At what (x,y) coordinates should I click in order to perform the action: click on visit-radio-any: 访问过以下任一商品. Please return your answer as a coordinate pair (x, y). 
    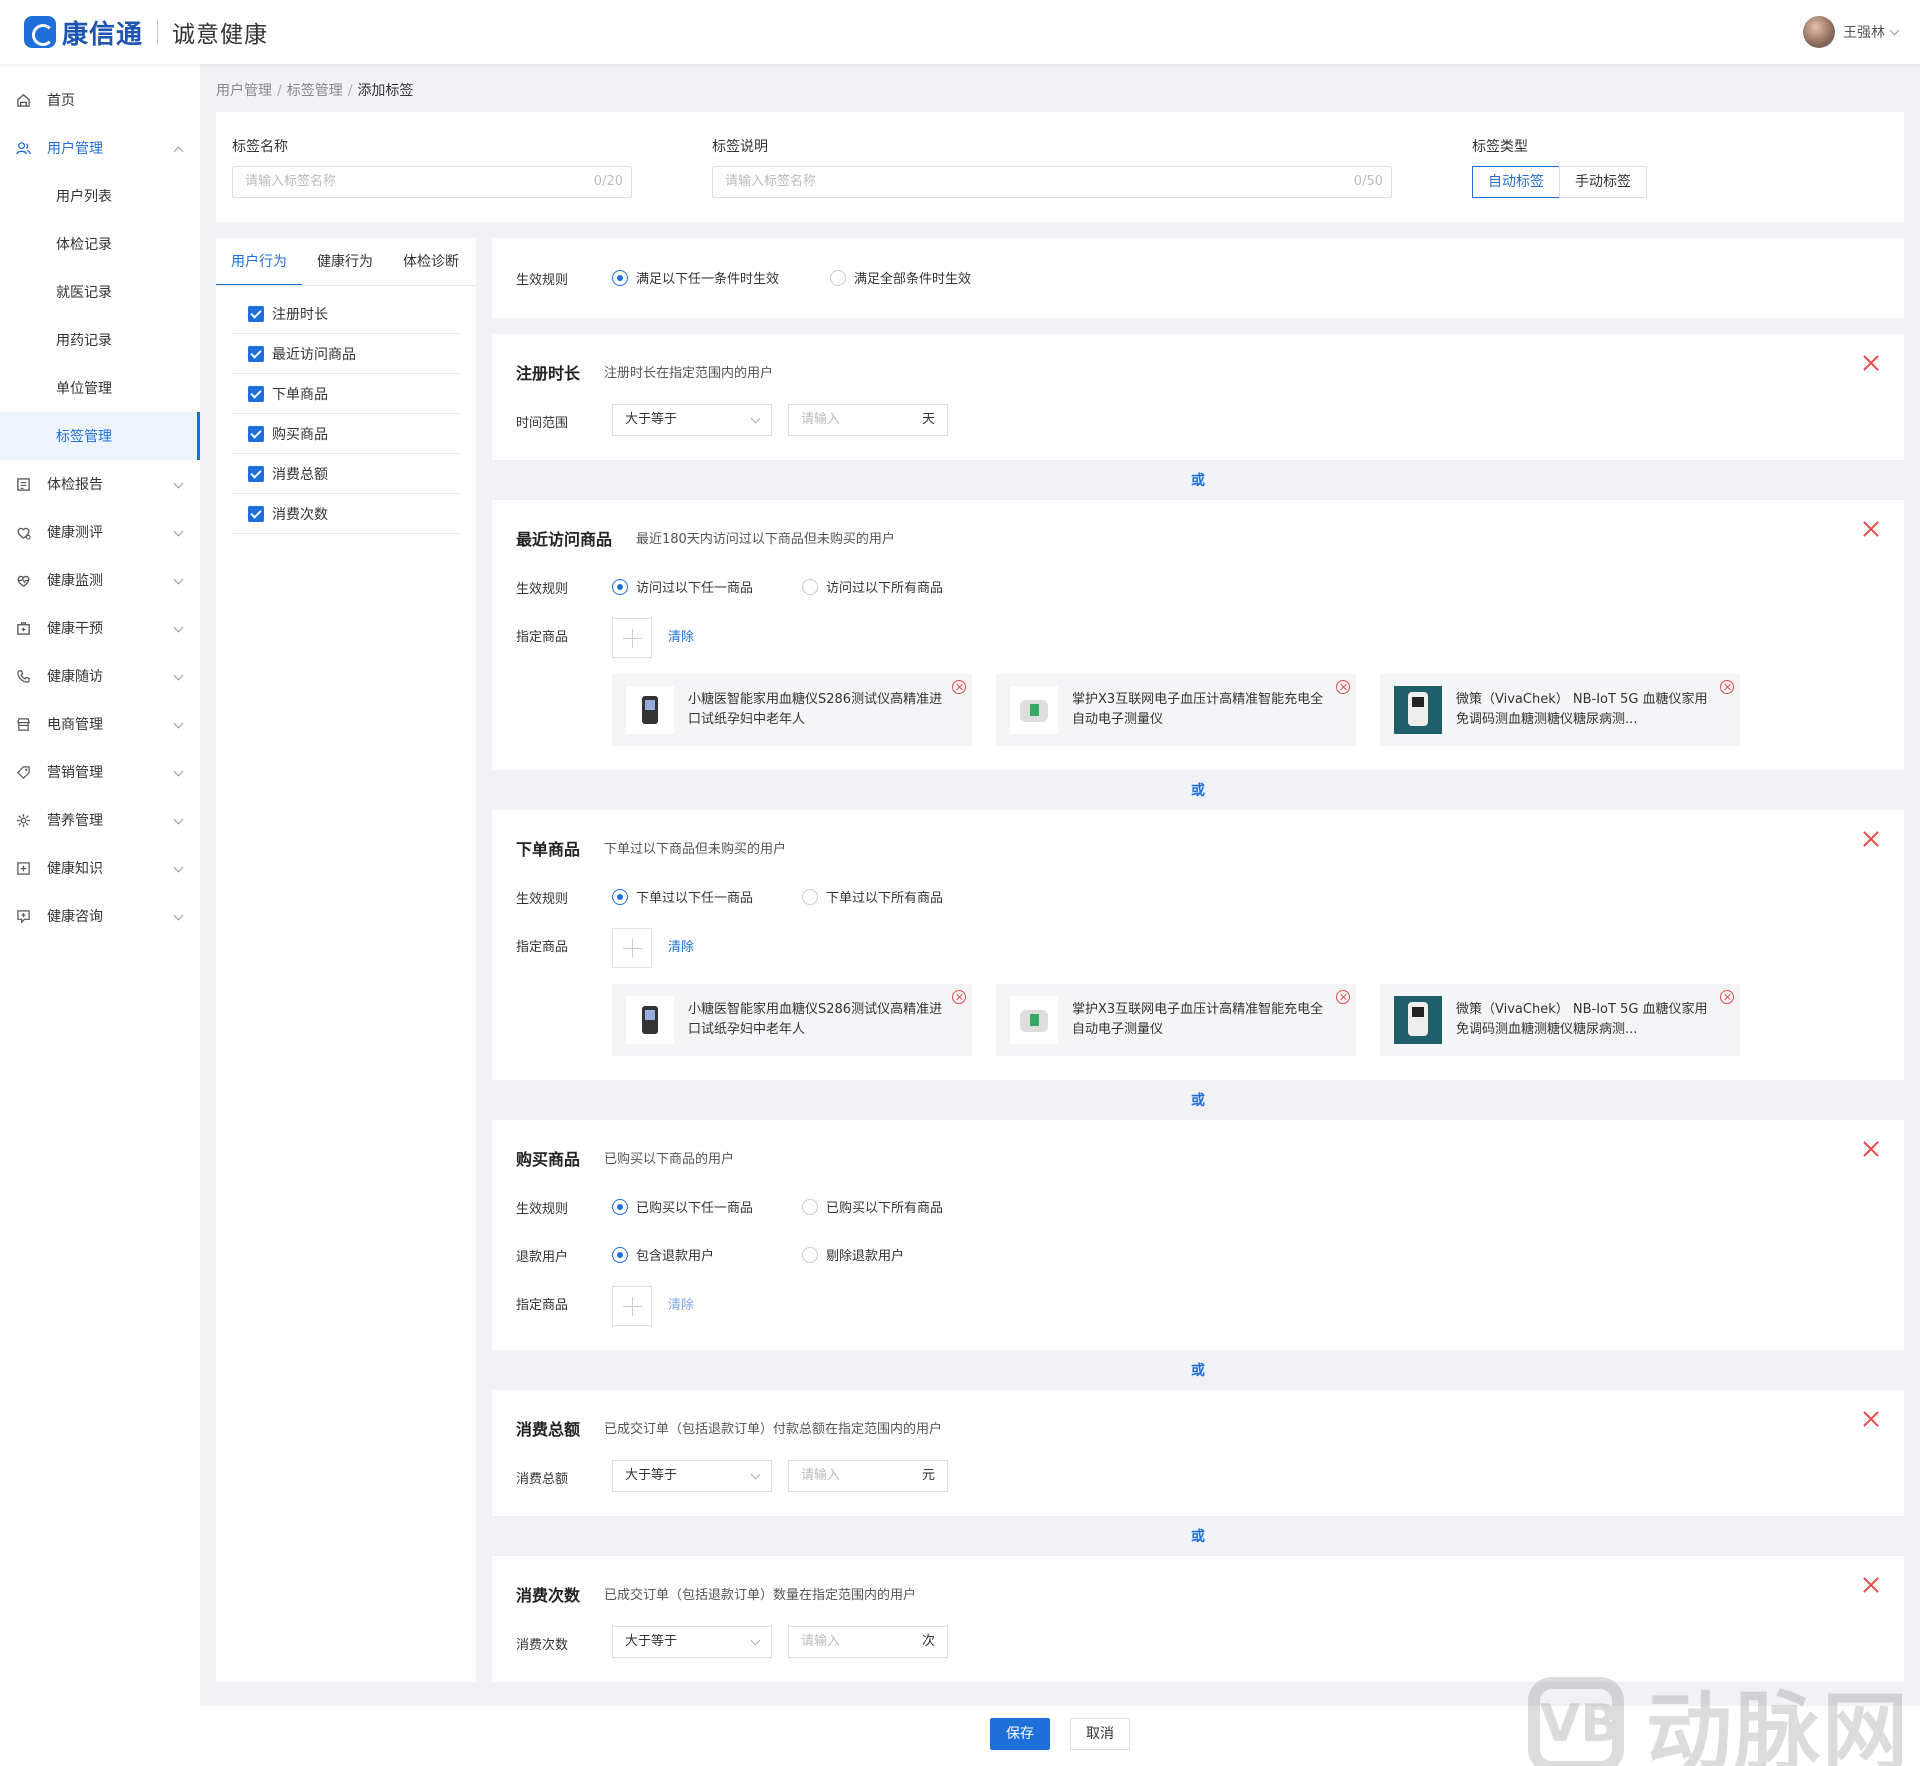
    Looking at the image, I should click on (682, 586).